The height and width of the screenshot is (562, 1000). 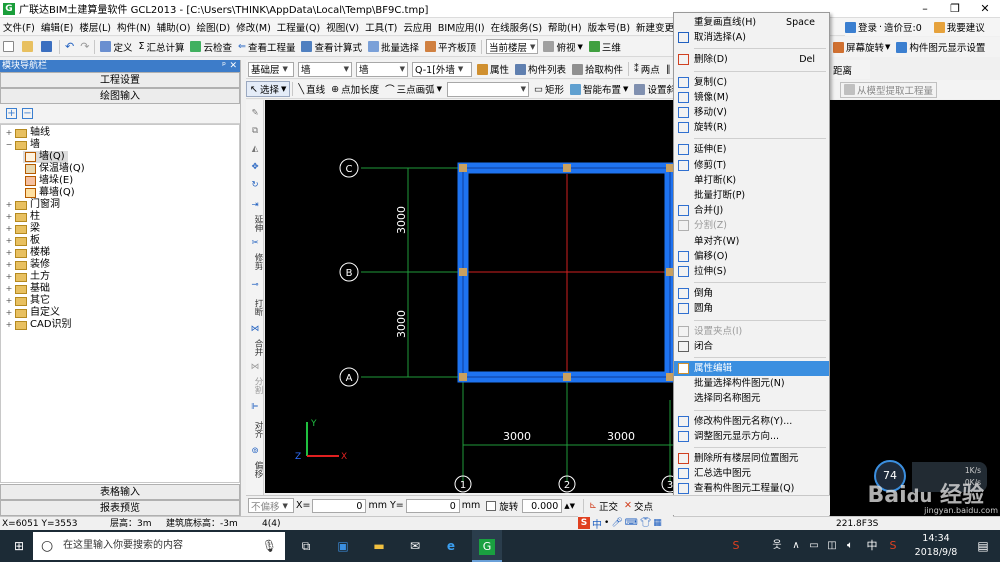 I want to click on type-combo-1: 墙 ▼, so click(x=325, y=69).